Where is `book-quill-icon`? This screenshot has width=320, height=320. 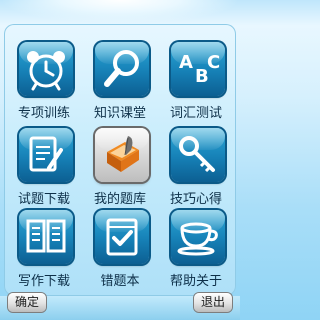 book-quill-icon is located at coordinates (122, 155).